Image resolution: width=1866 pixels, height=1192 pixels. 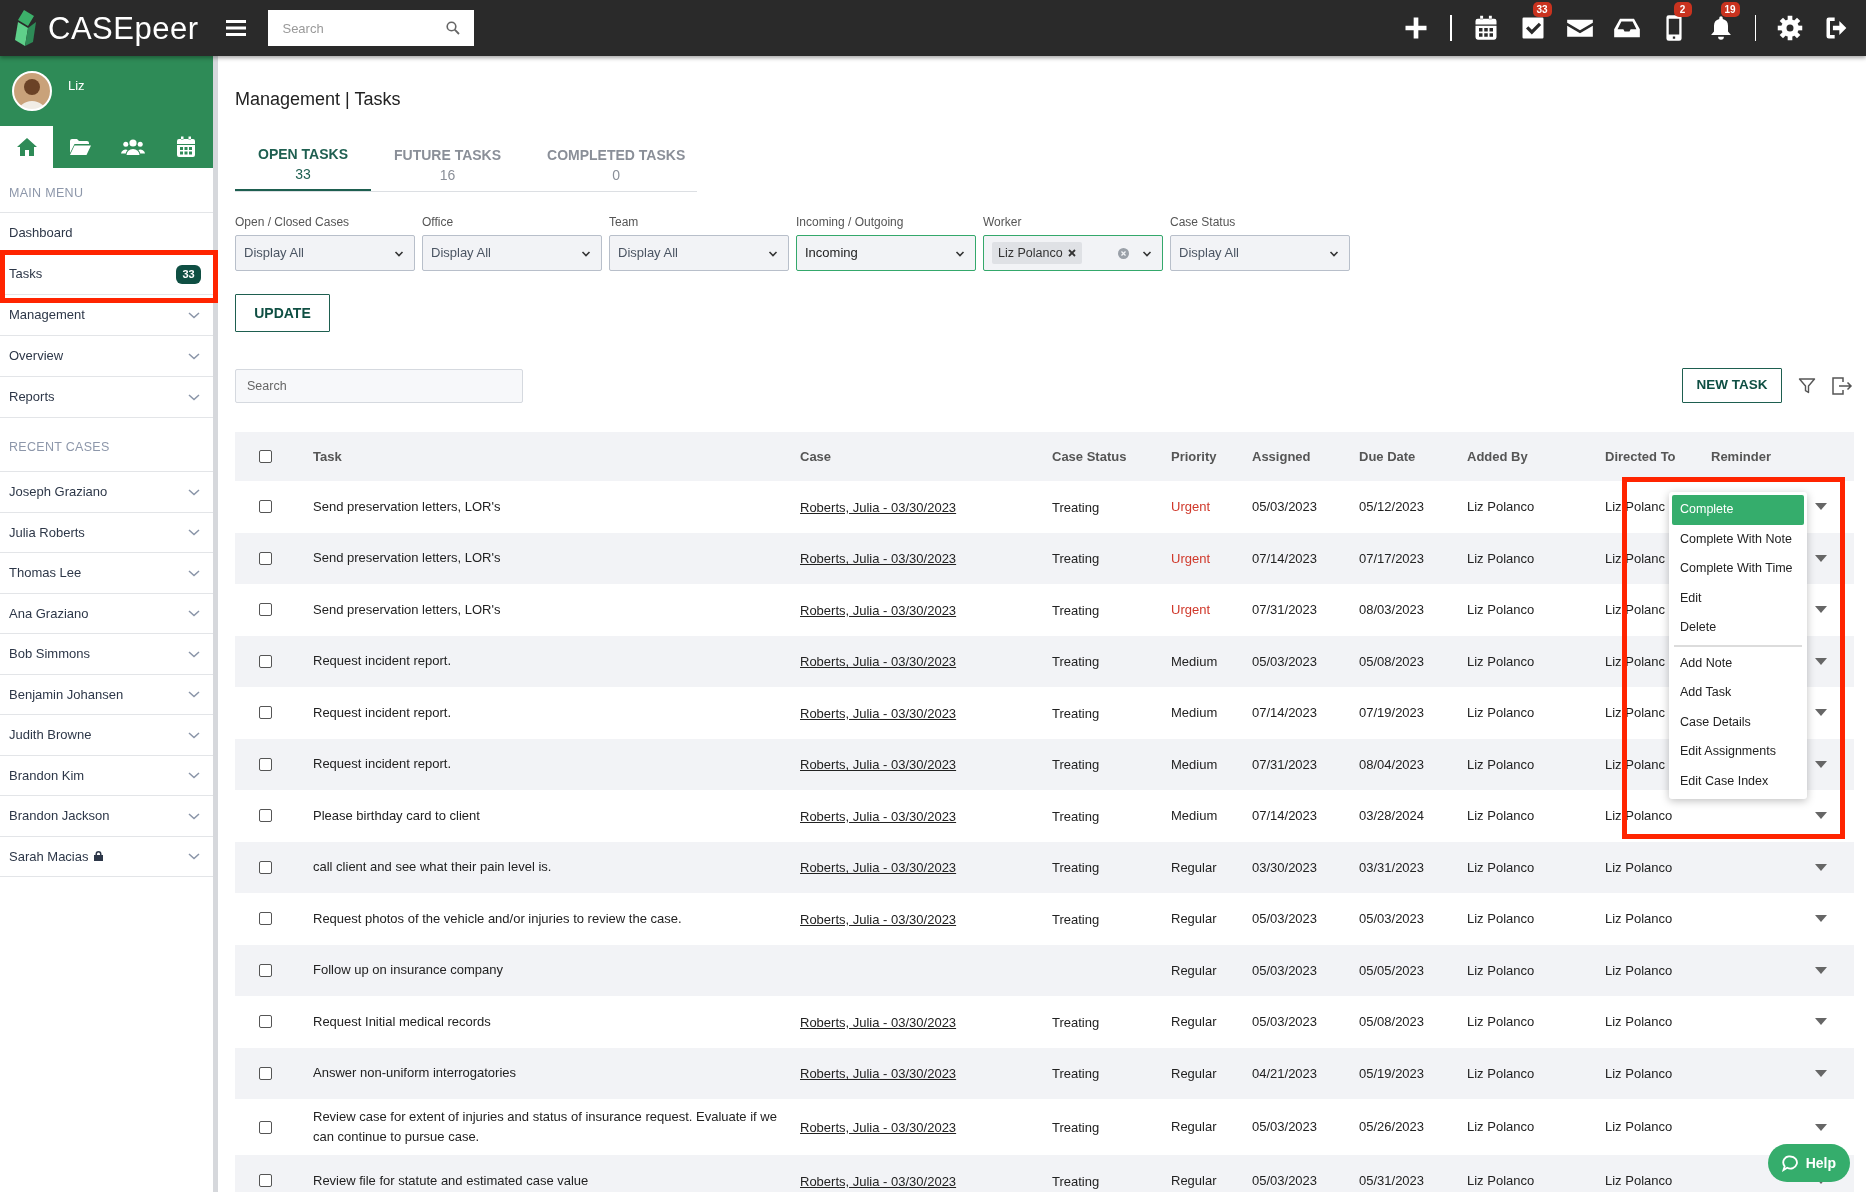 I want to click on recent-case-item: Ana Graziano, so click(x=106, y=613).